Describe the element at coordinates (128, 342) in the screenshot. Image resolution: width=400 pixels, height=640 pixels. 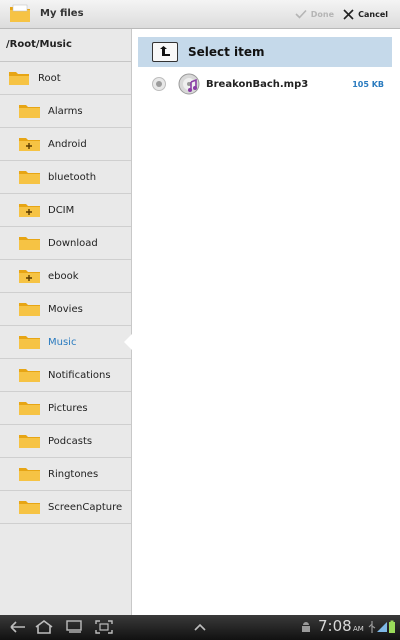
I see `selection-indicator` at that location.